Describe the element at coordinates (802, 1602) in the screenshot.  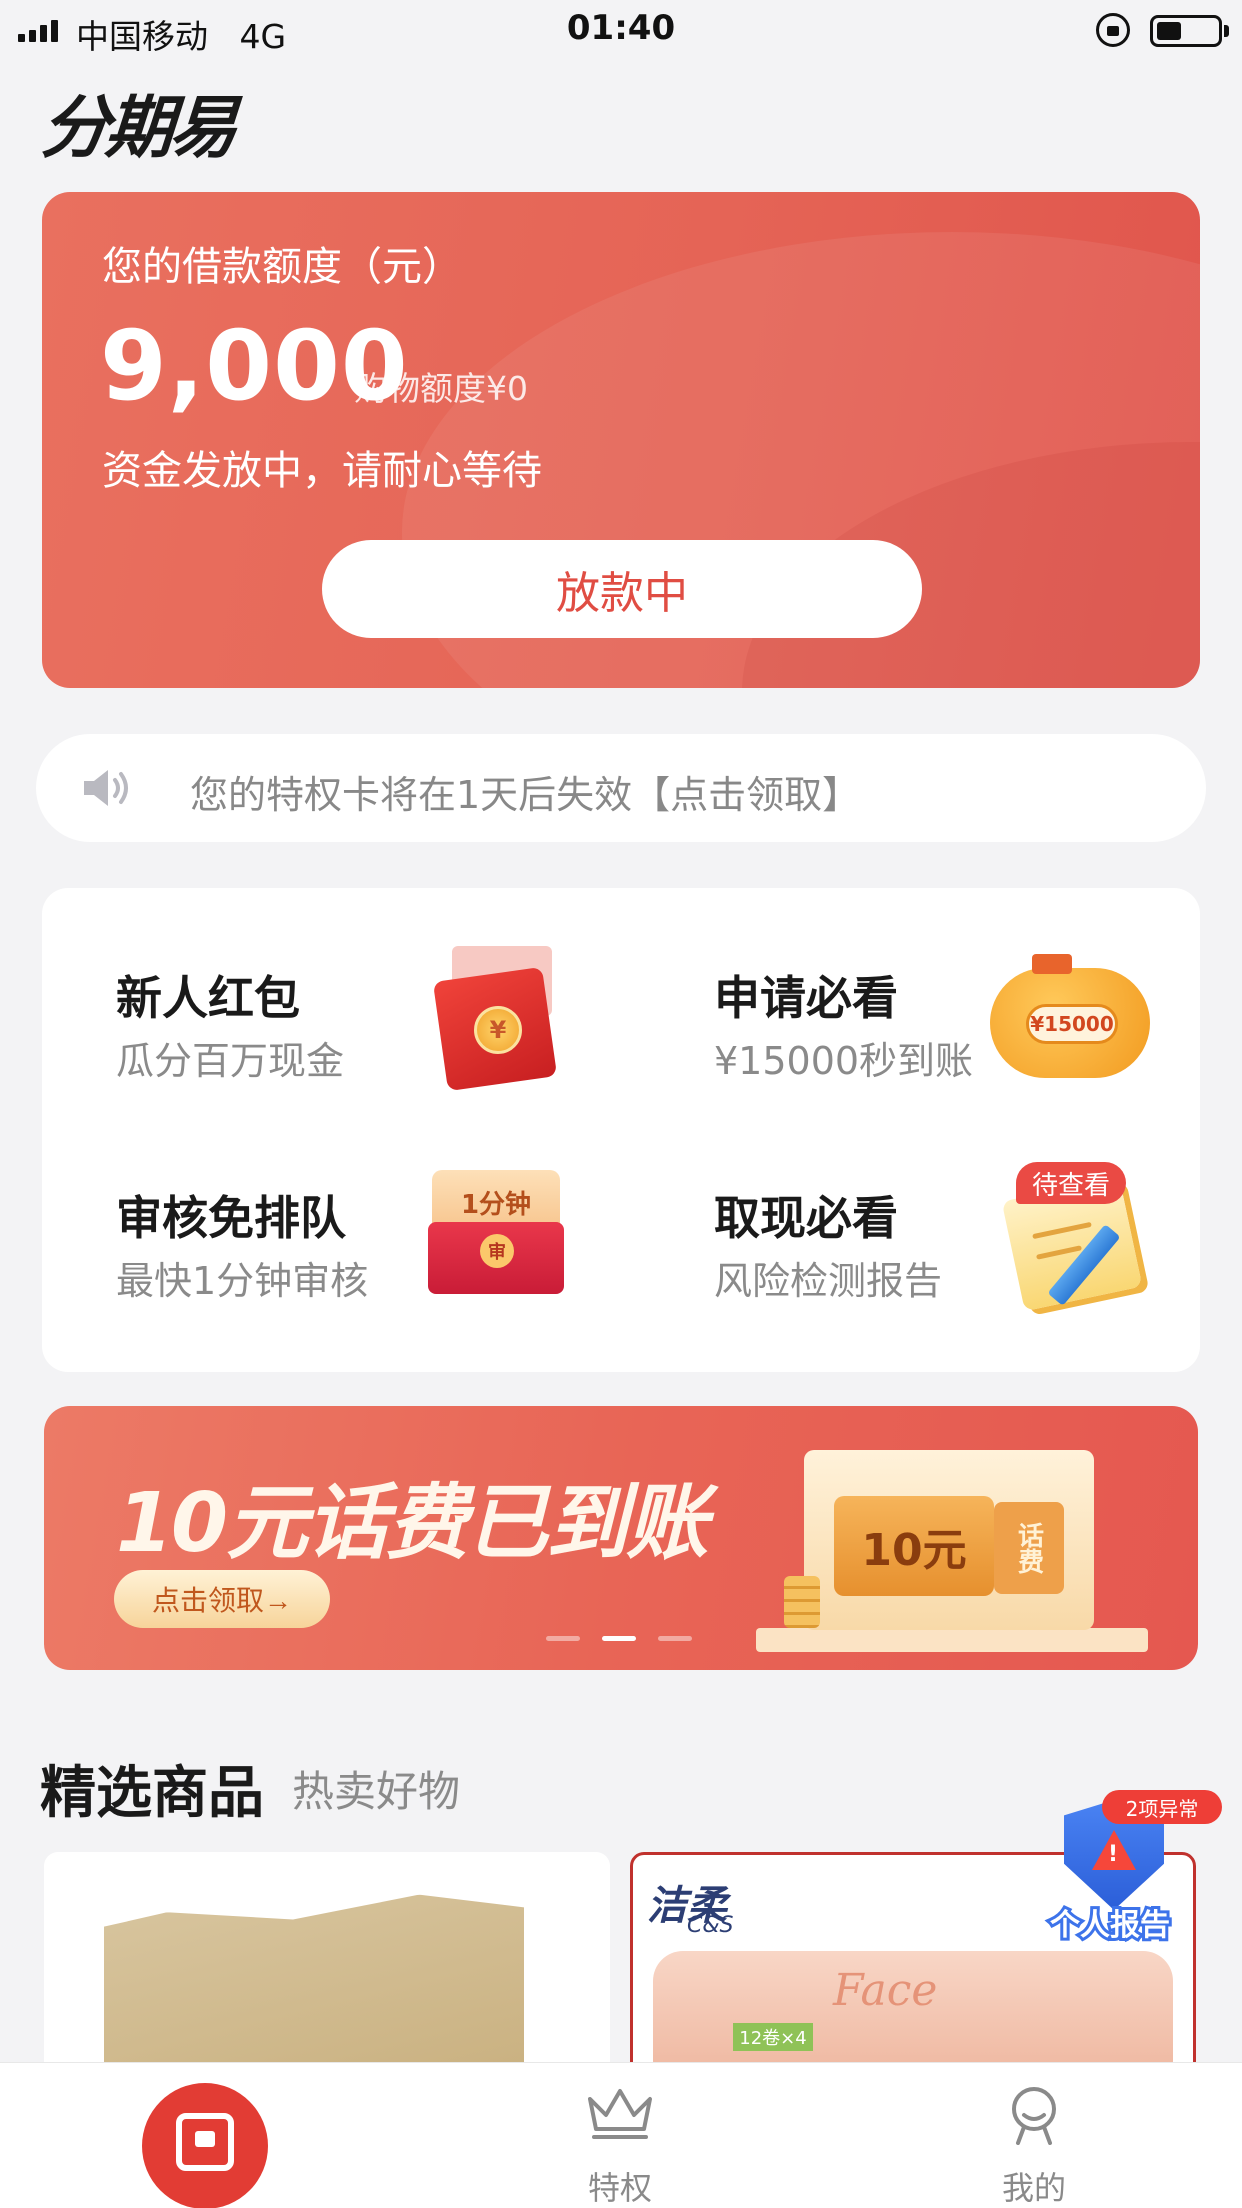
I see `coin-stack-icon` at that location.